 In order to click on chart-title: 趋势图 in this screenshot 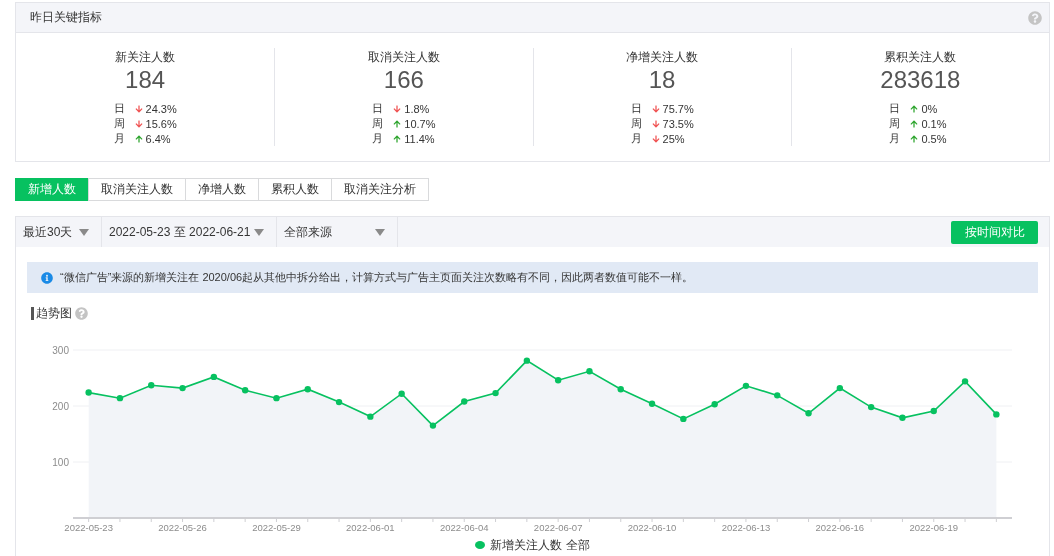, I will do `click(51, 313)`.